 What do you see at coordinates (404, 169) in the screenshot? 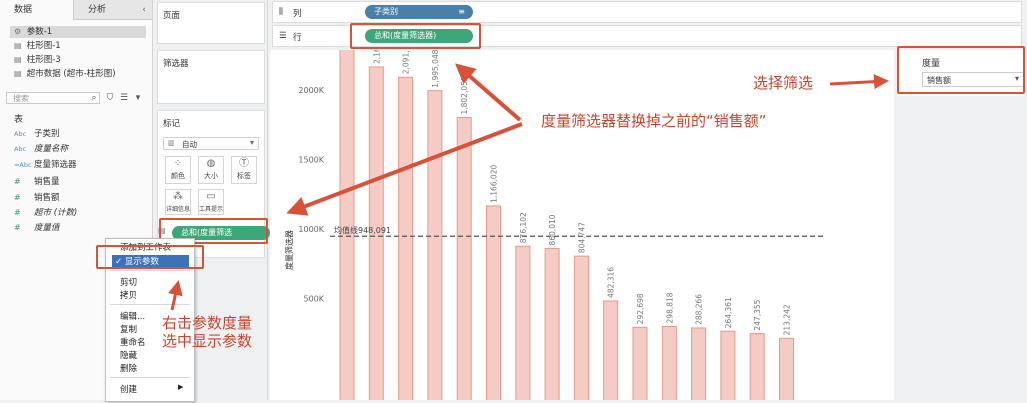
I see `arrow-to-marks-pill` at bounding box center [404, 169].